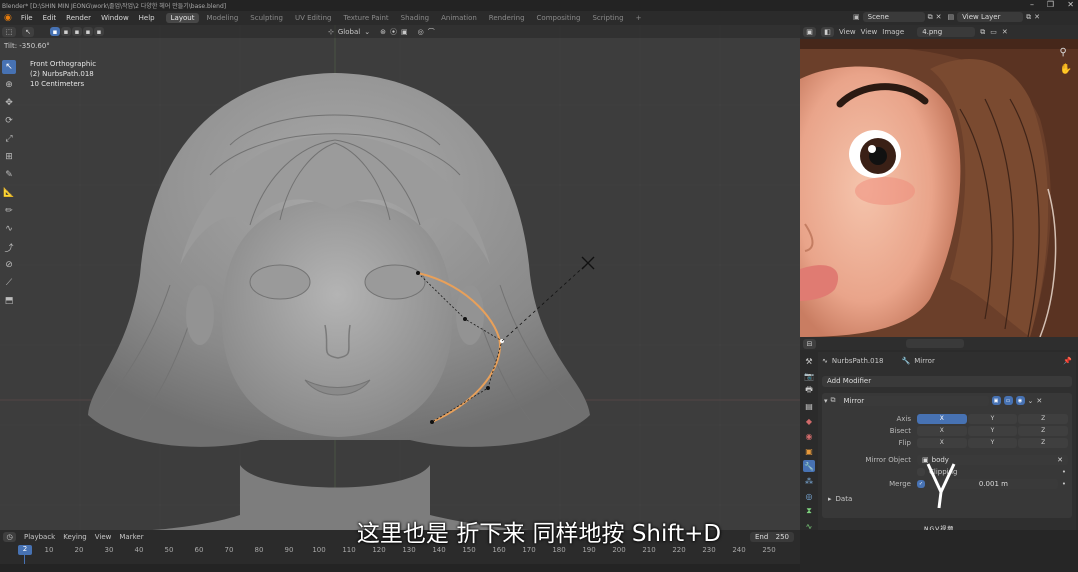 The width and height of the screenshot is (1078, 572). What do you see at coordinates (1070, 4) in the screenshot?
I see `close-icon: ✕` at bounding box center [1070, 4].